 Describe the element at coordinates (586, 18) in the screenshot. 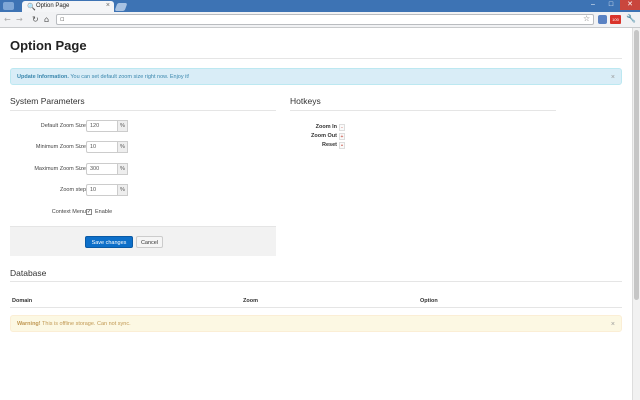

I see `bookmark-star-icon: ☆` at that location.